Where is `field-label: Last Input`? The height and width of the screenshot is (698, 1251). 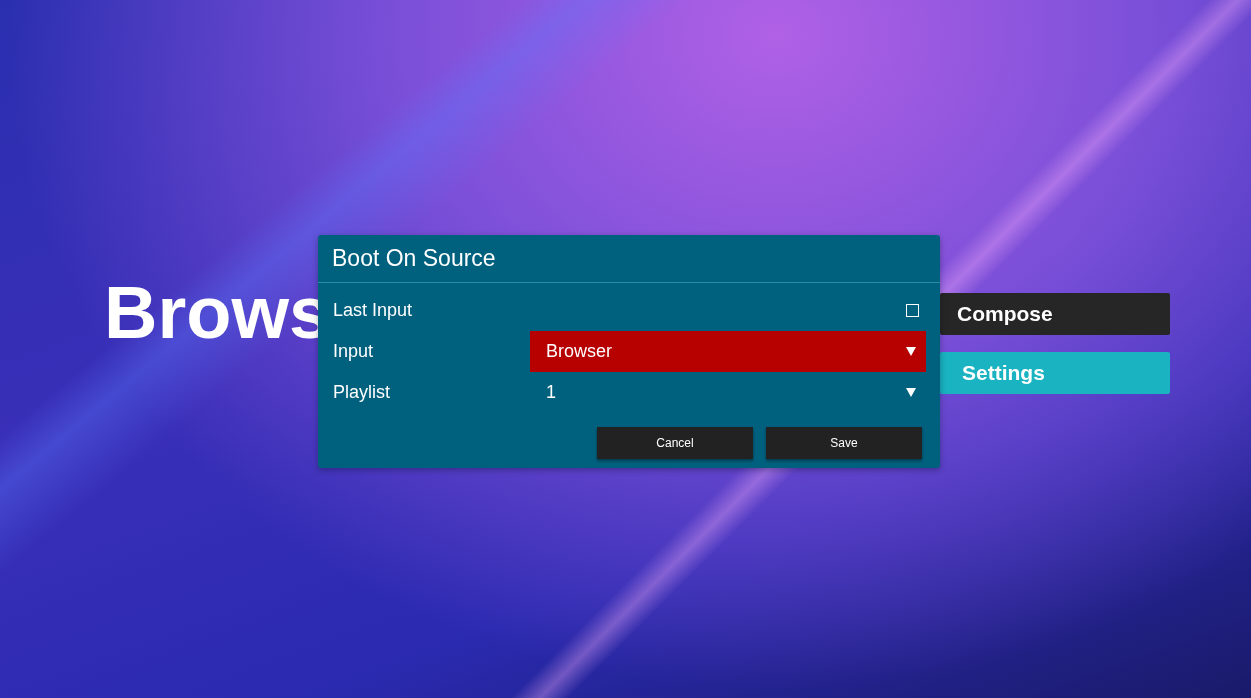
field-label: Last Input is located at coordinates (373, 310).